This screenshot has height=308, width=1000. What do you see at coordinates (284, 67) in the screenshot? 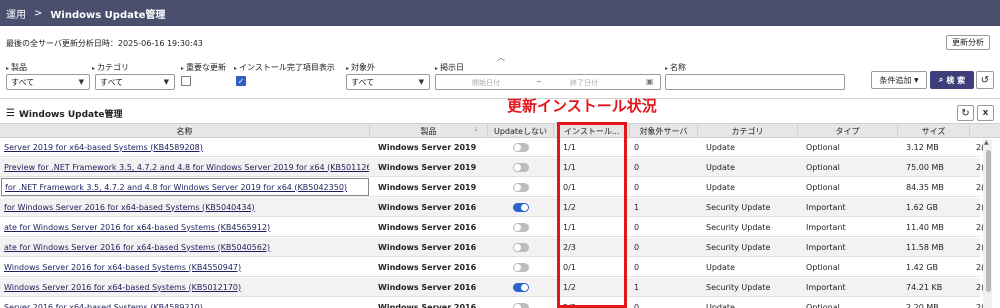
I see `filter-installed-label: ▸ インストール完了項目表示` at bounding box center [284, 67].